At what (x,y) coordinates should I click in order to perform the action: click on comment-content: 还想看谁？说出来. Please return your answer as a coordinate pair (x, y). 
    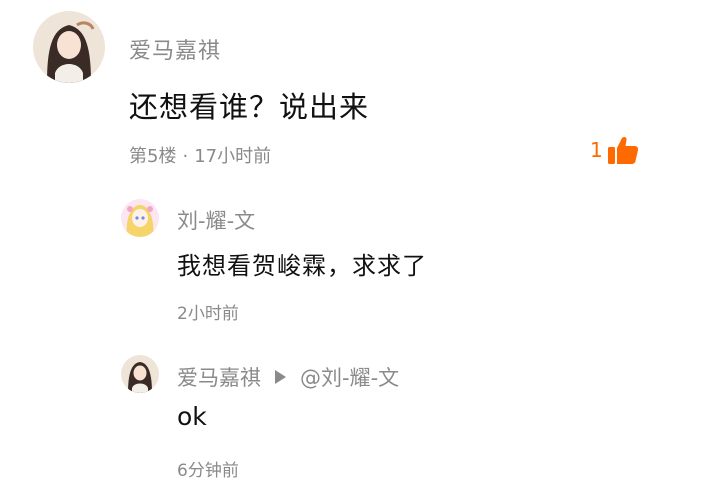
    Looking at the image, I should click on (249, 107).